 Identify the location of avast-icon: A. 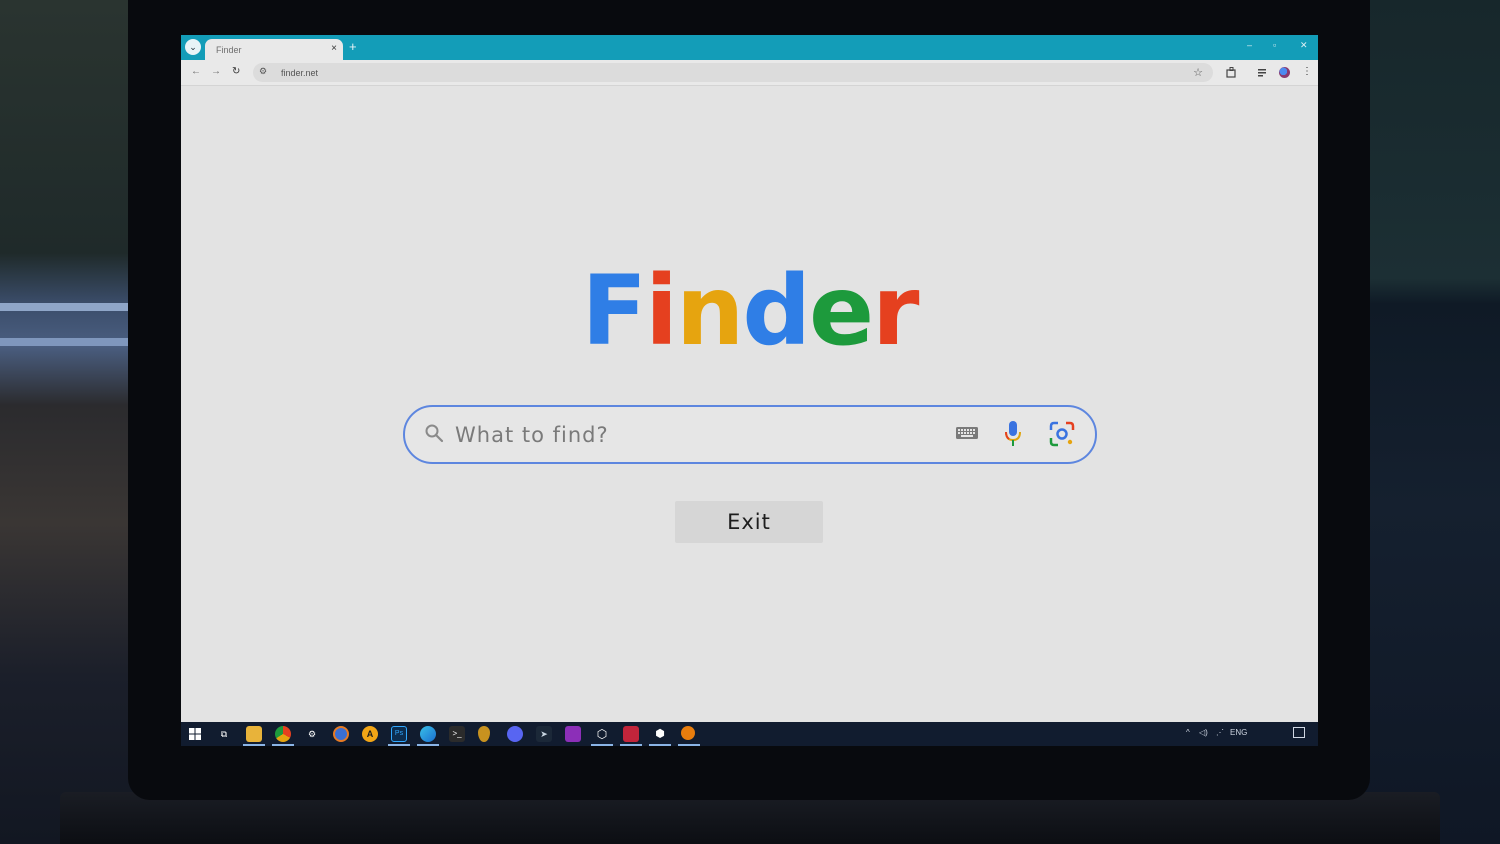
(370, 734).